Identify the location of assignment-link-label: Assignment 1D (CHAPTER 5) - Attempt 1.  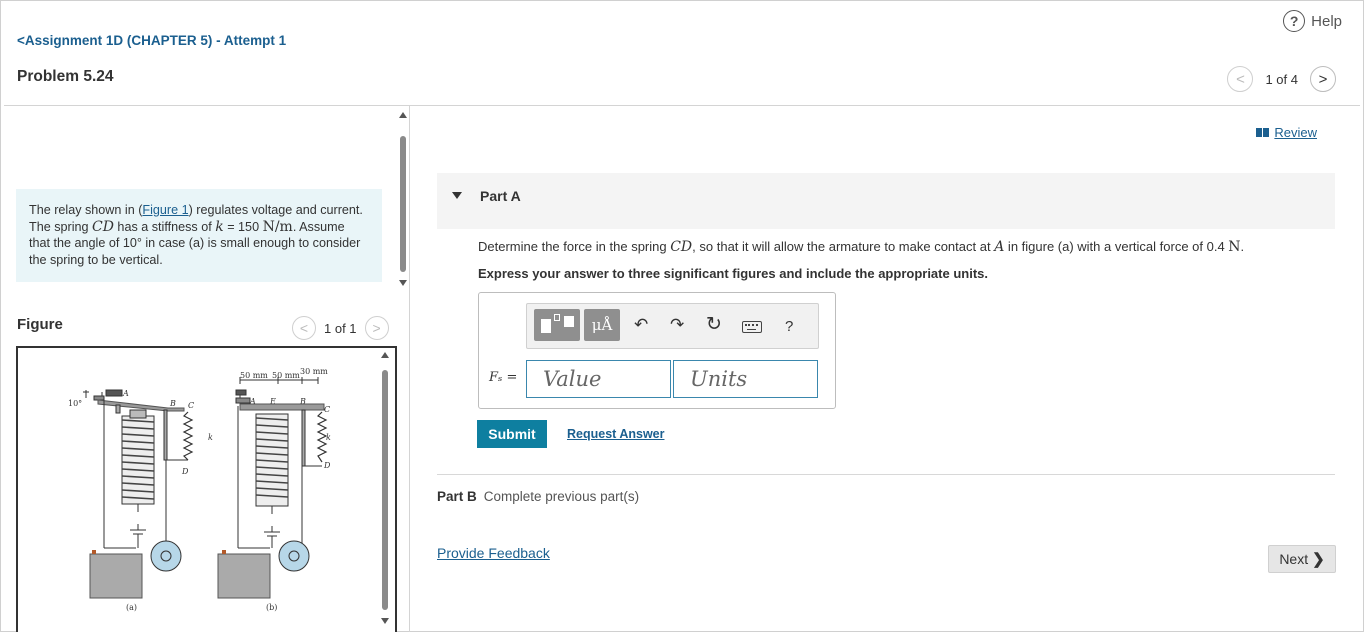
(155, 40).